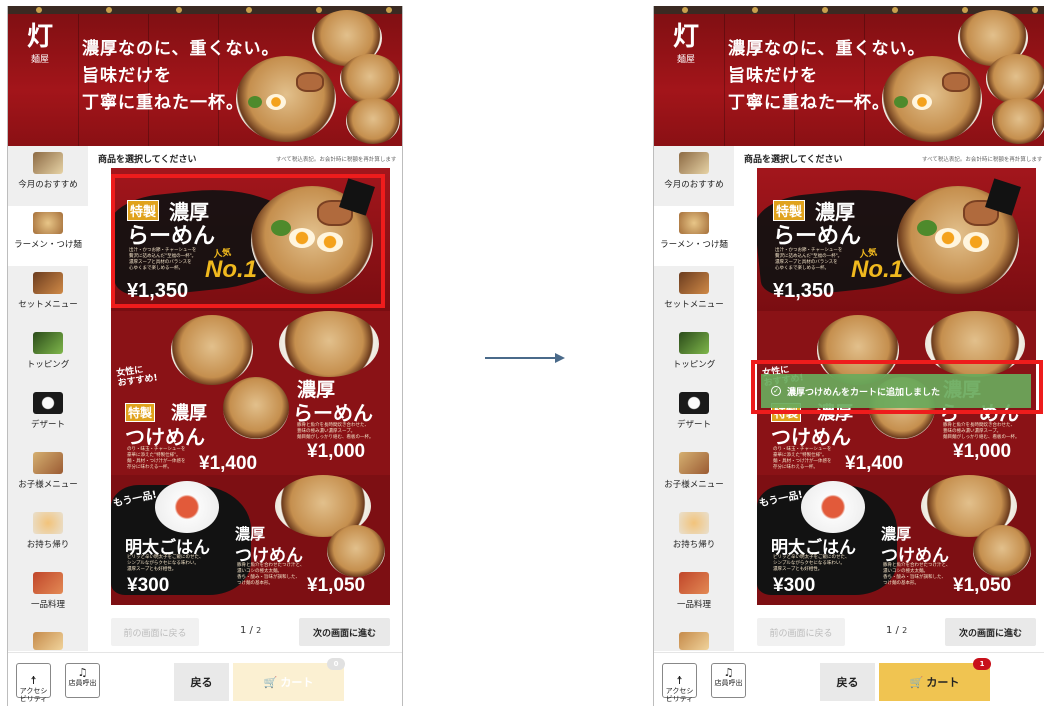 This screenshot has width=1044, height=706. Describe the element at coordinates (212, 350) in the screenshot. I see `tsukemen-image` at that location.